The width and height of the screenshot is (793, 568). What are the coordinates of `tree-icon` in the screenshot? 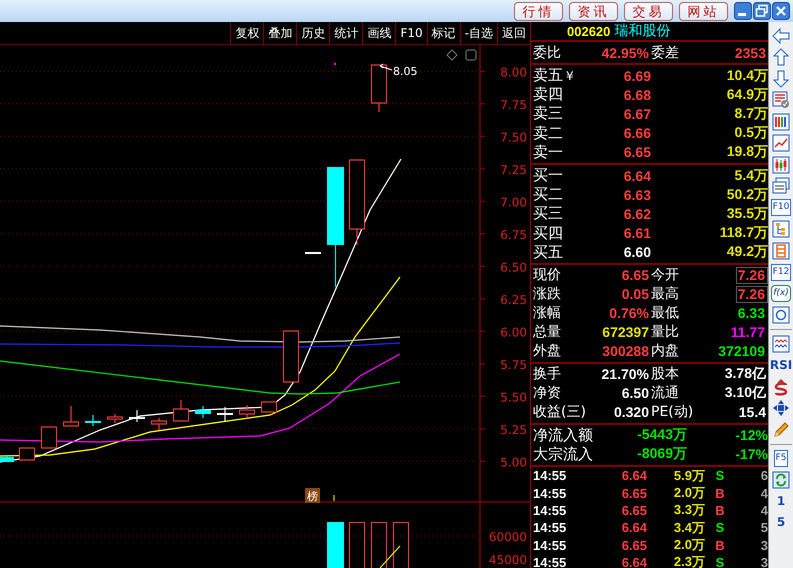 It's located at (781, 229).